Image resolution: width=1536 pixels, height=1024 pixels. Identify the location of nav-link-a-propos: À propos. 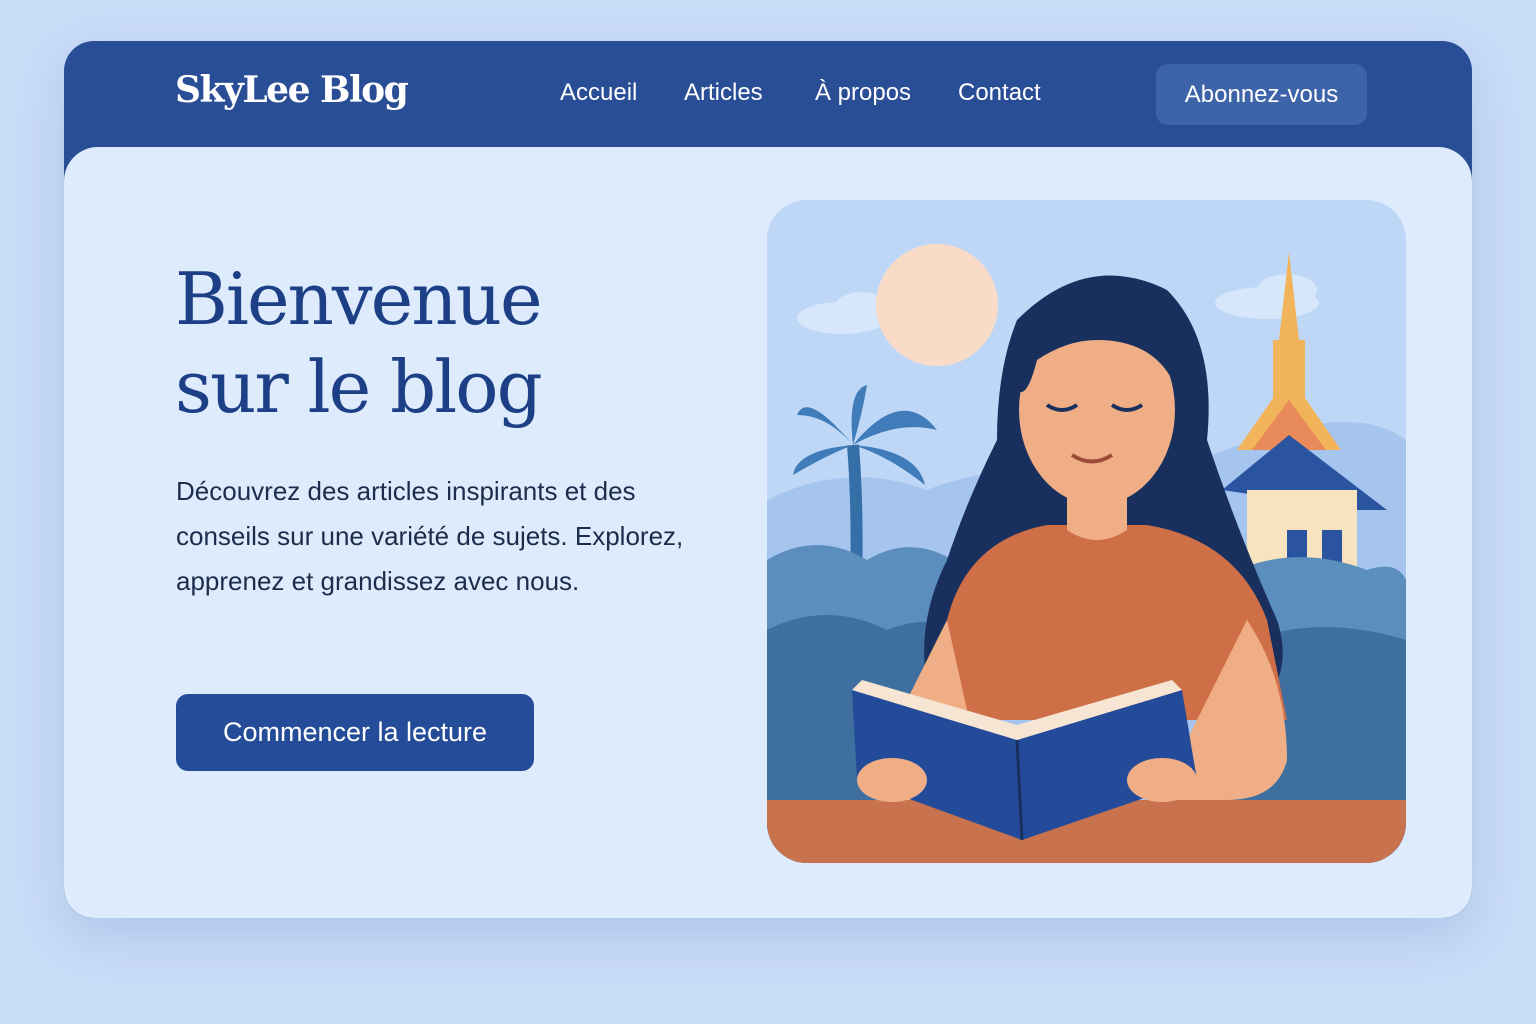
(863, 93).